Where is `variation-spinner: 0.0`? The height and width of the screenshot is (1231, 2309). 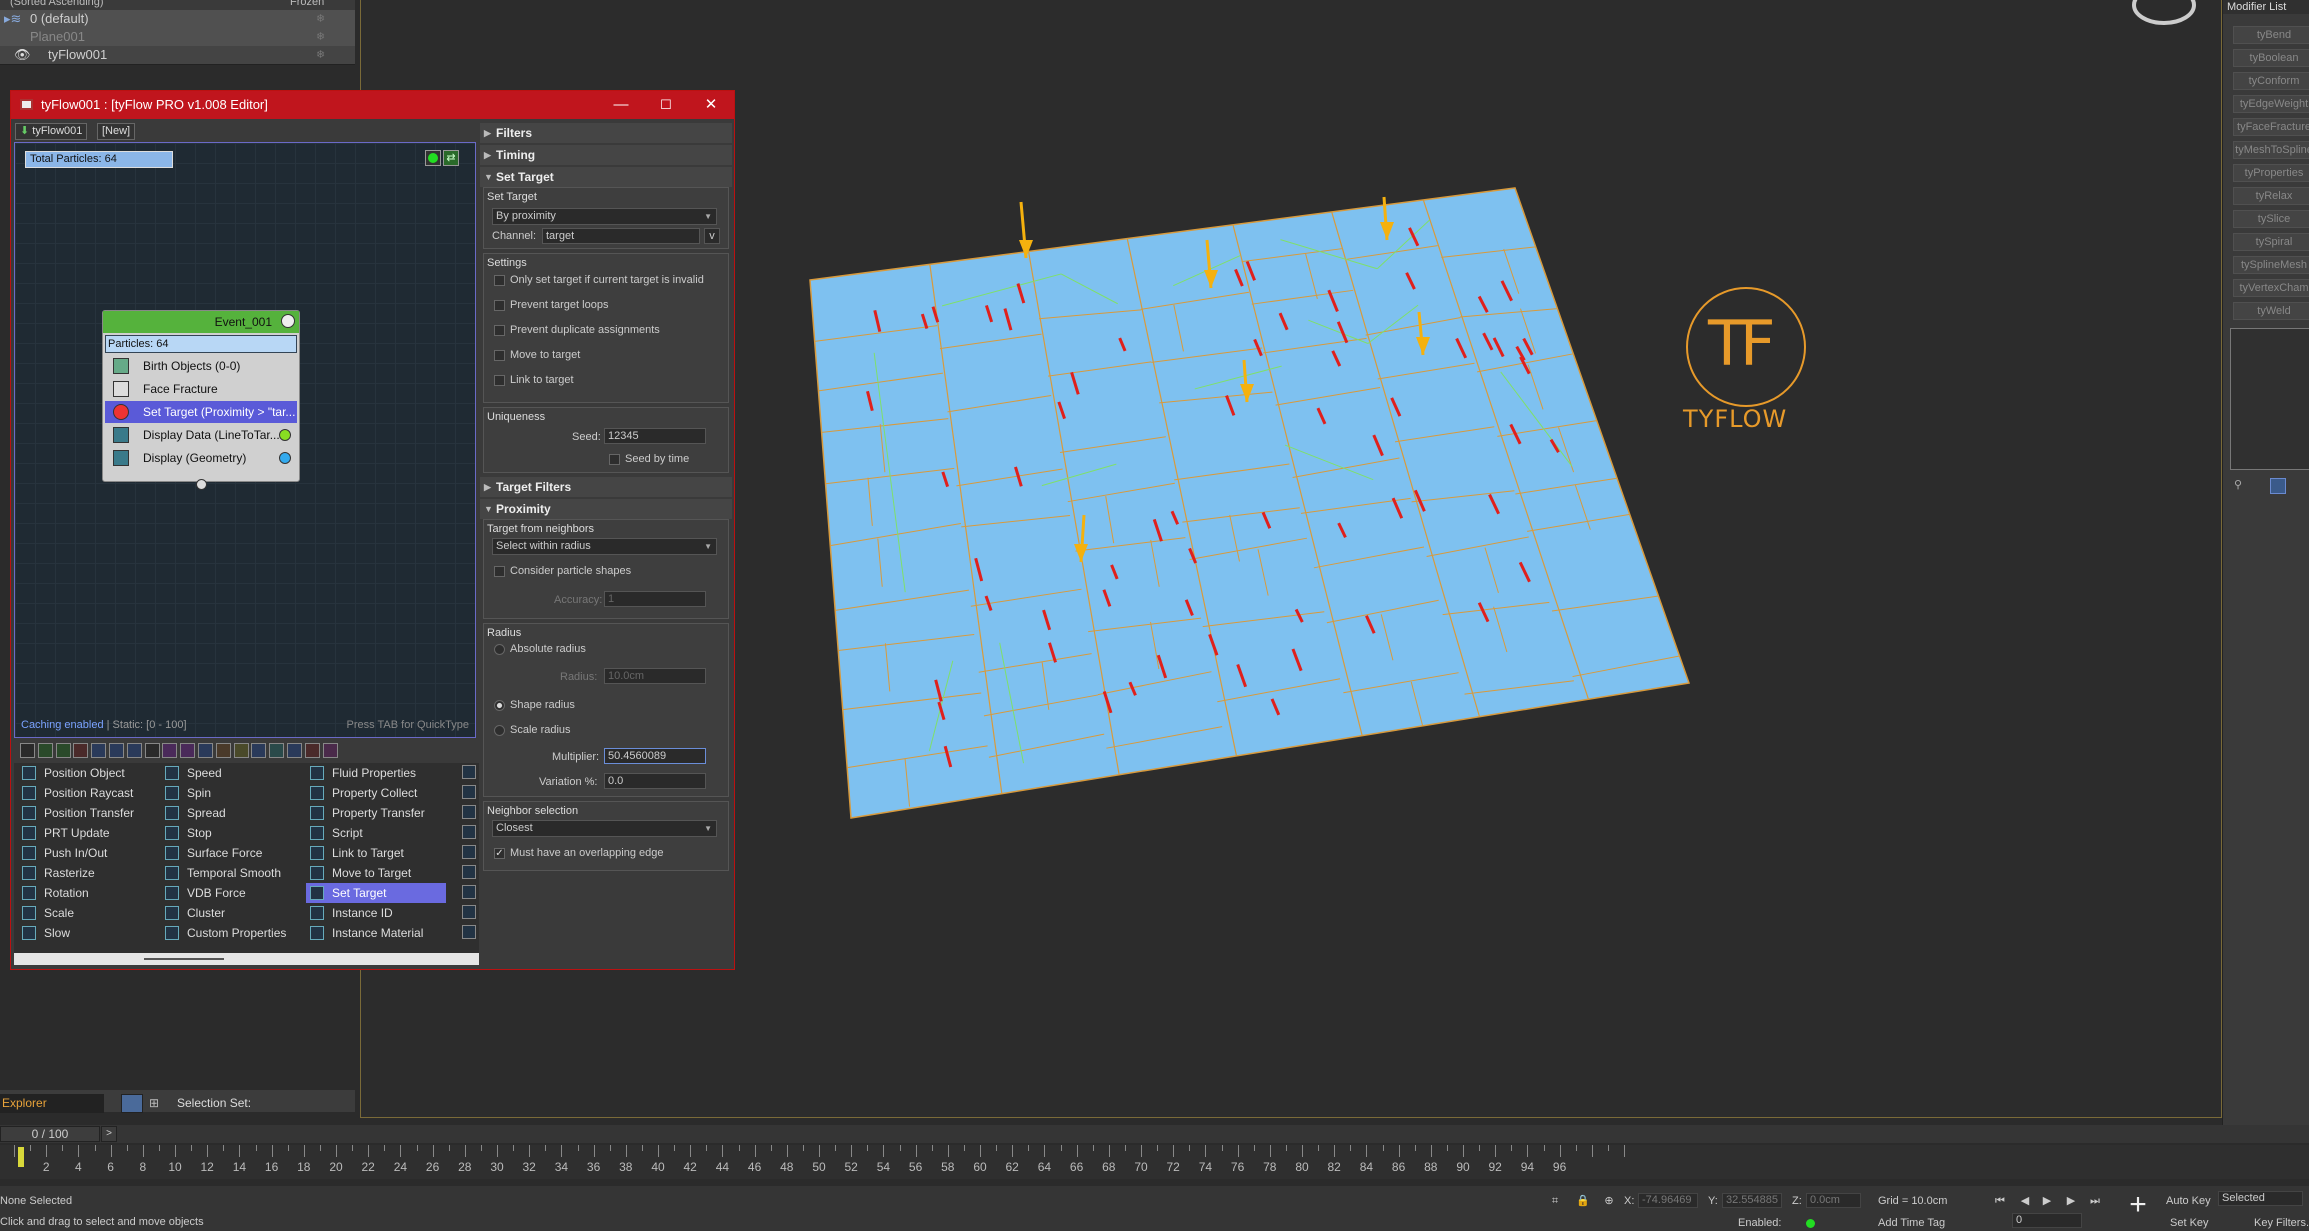
variation-spinner: 0.0 is located at coordinates (655, 781).